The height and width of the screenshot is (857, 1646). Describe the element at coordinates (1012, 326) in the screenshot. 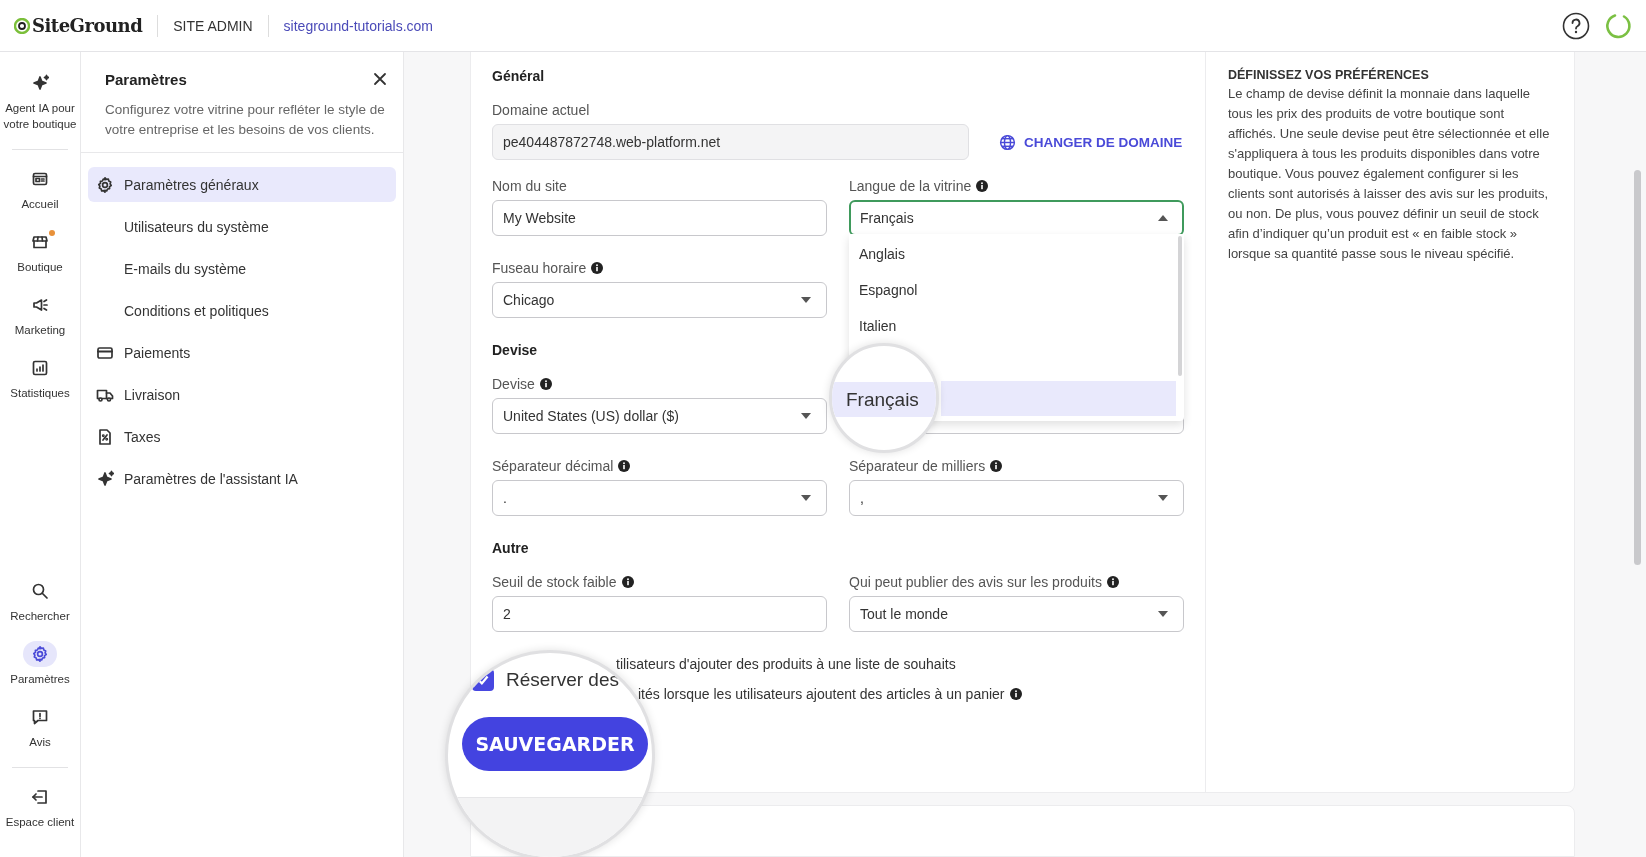

I see `dropdown-option: Italien` at that location.